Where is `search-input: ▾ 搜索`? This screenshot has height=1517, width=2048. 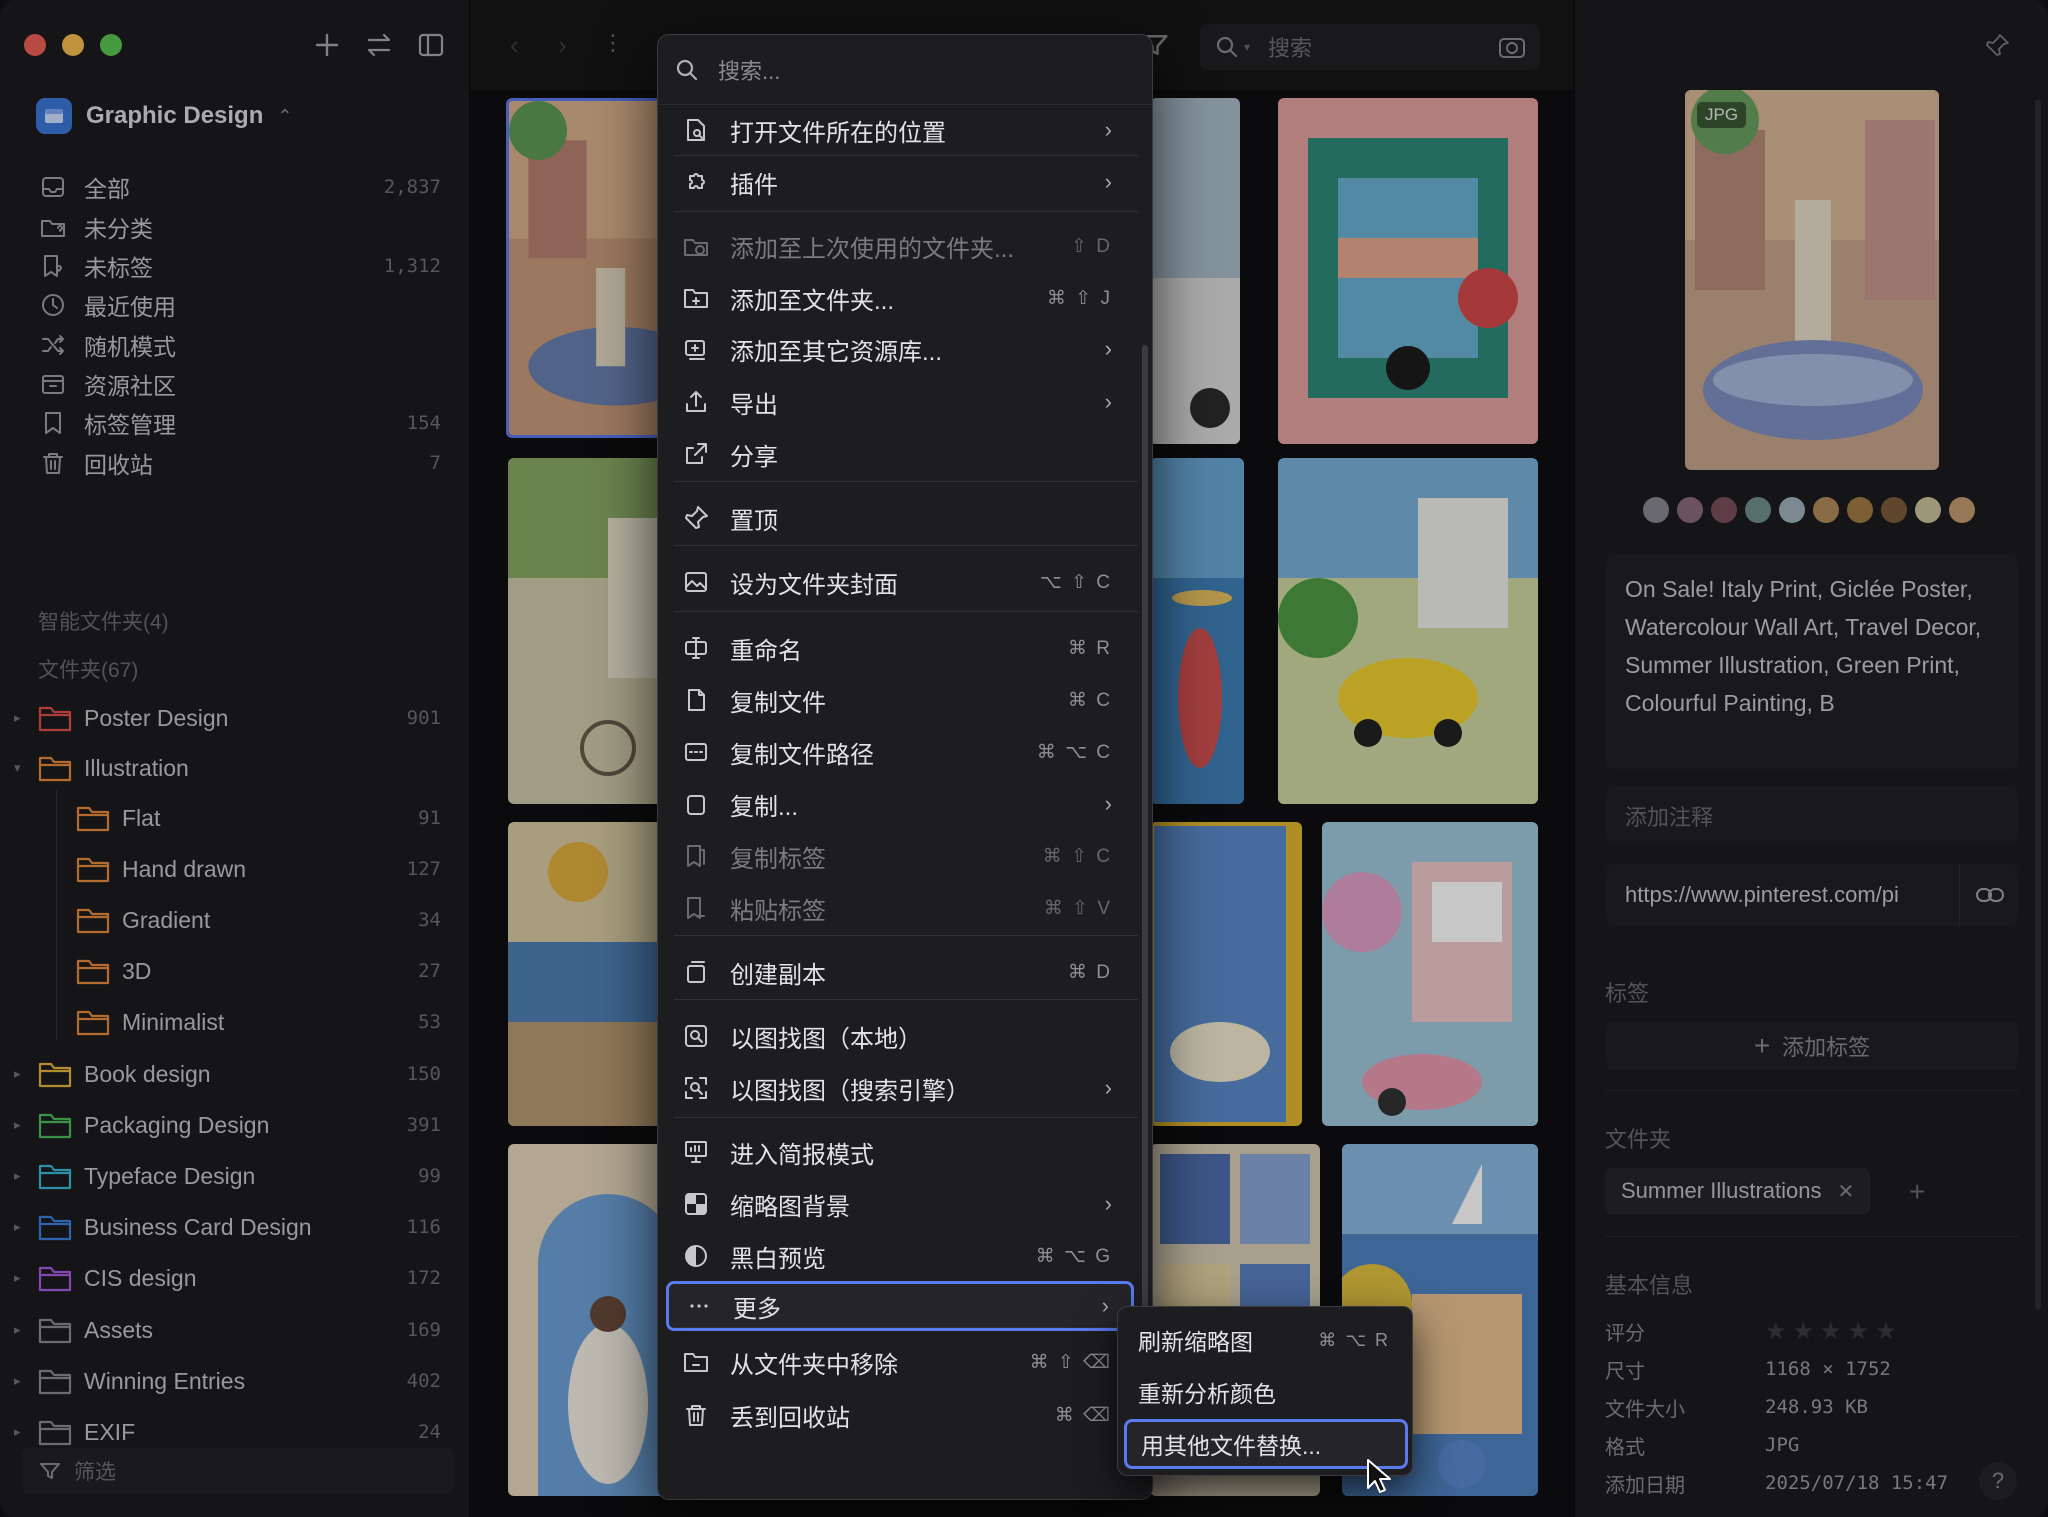 search-input: ▾ 搜索 is located at coordinates (1370, 47).